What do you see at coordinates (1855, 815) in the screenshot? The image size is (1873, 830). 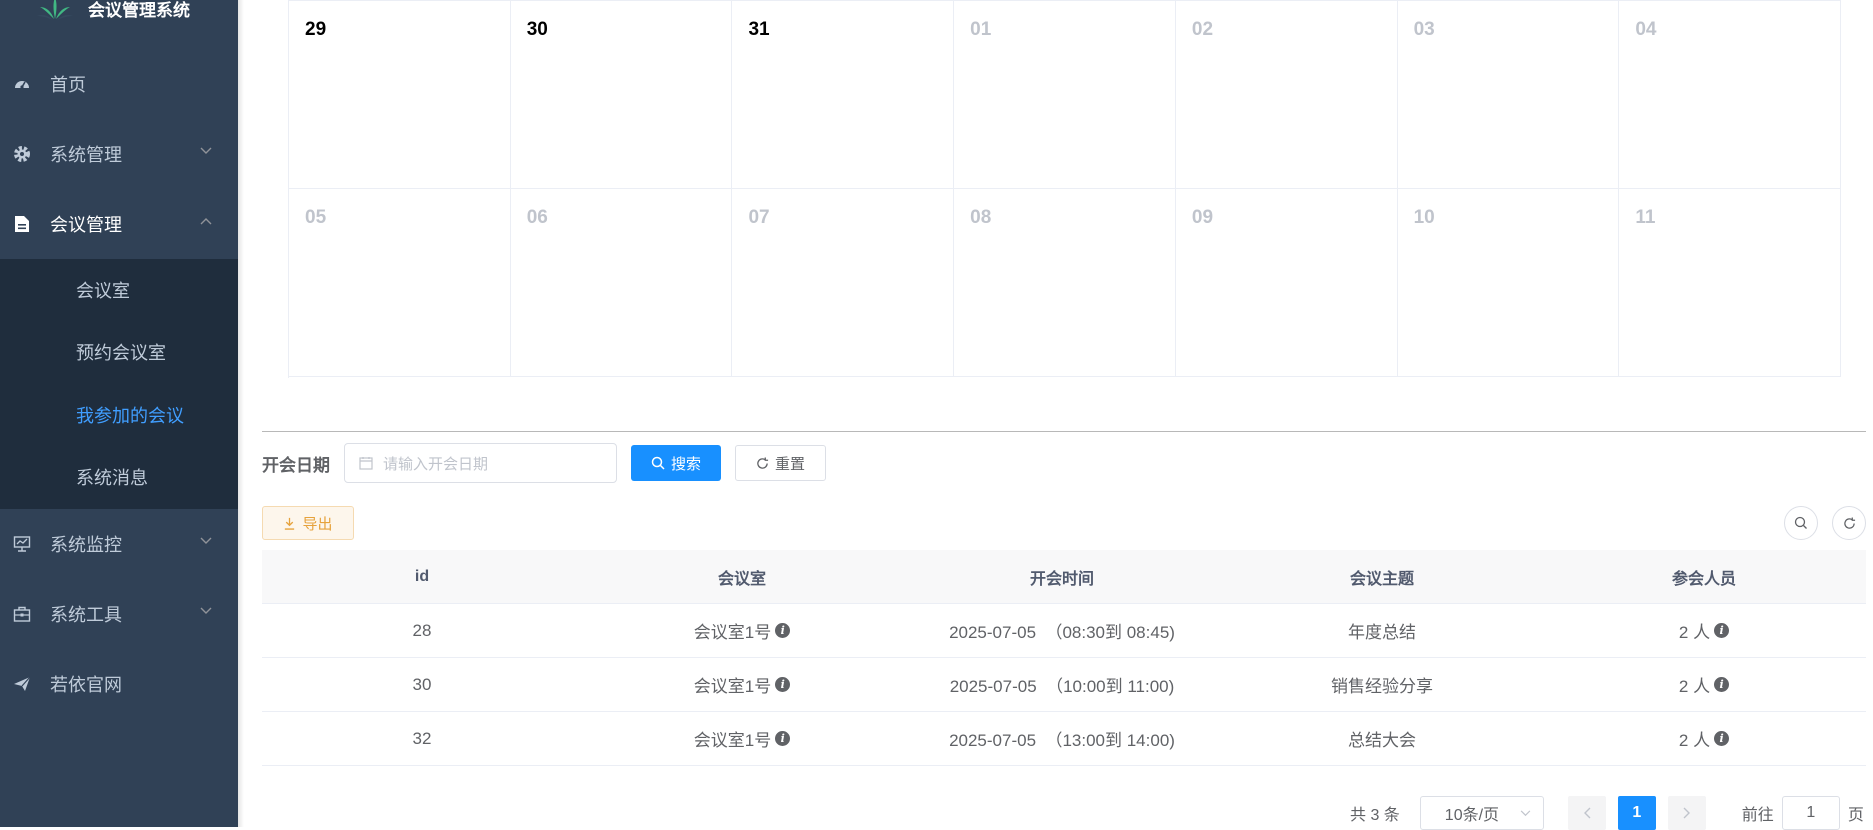 I see `goto-suffix: 页` at bounding box center [1855, 815].